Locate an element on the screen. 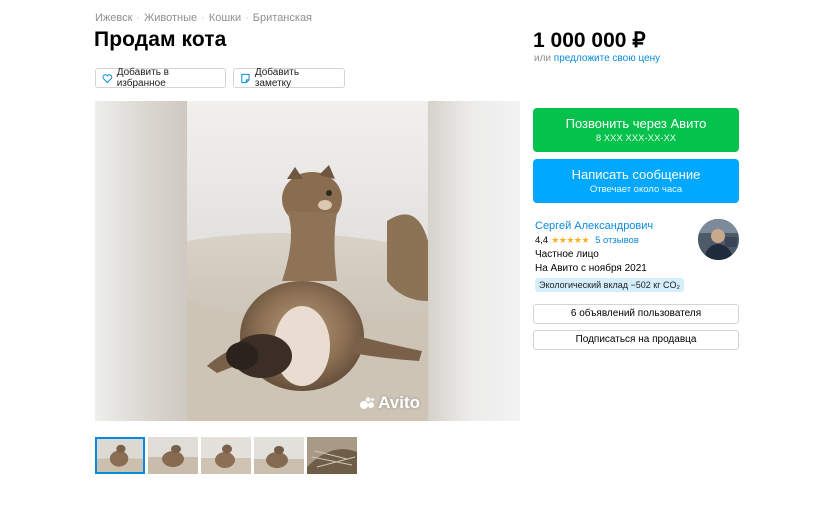 The height and width of the screenshot is (520, 831). price: 1 000 000 ₽ is located at coordinates (589, 40).